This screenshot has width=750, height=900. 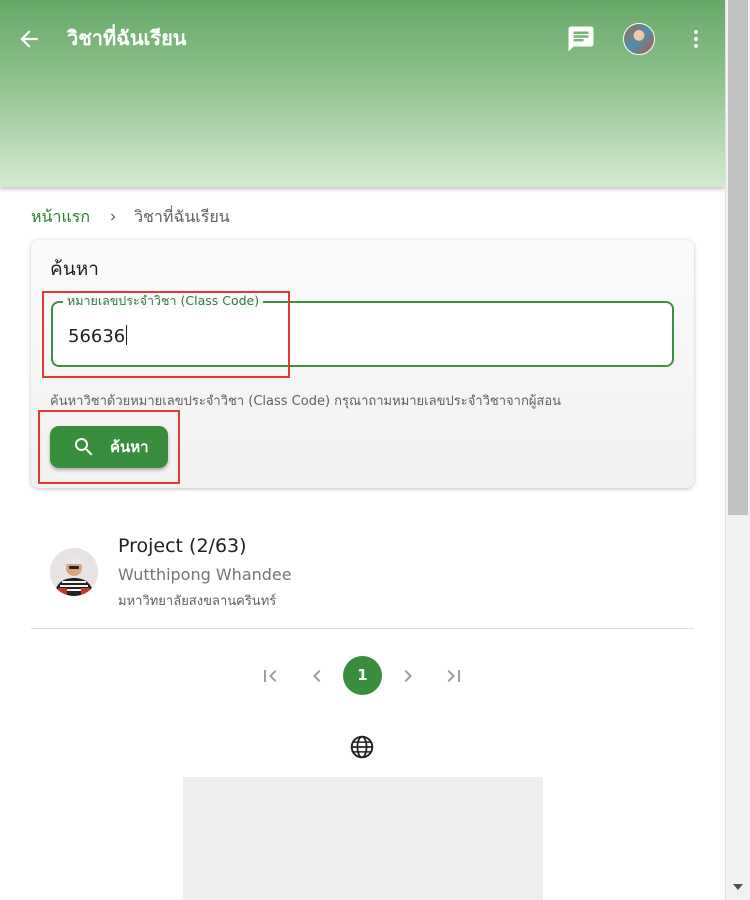 What do you see at coordinates (130, 217) in the screenshot?
I see `breadcrumb: หน้าแรก วิชาที่ฉันเรียน` at bounding box center [130, 217].